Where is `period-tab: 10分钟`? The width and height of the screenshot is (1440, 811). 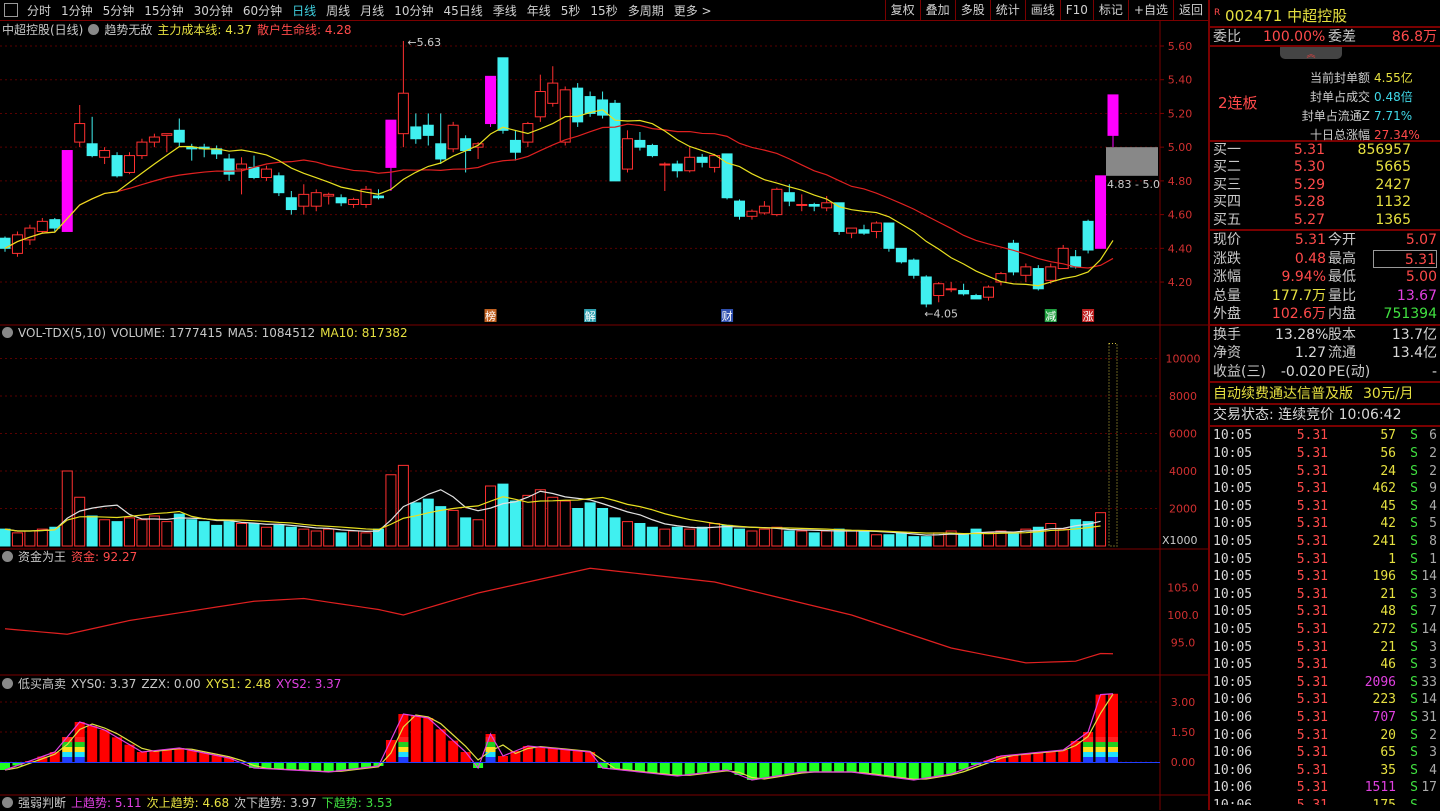
period-tab: 10分钟 is located at coordinates (413, 10).